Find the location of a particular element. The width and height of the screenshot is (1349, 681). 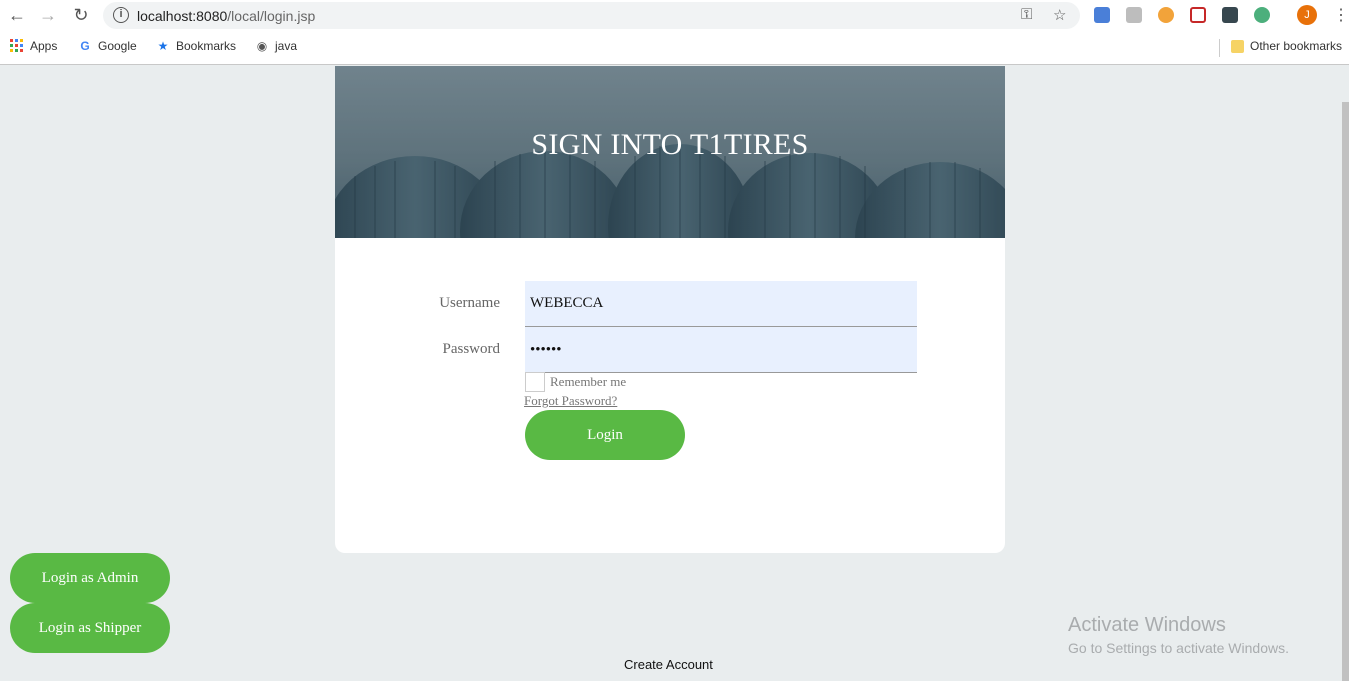

bookmark-java: ◉ java is located at coordinates (276, 46).